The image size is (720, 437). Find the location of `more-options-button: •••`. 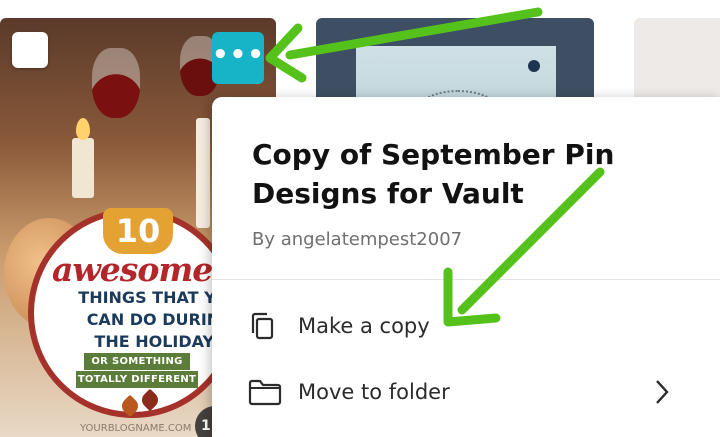

more-options-button: ••• is located at coordinates (238, 58).